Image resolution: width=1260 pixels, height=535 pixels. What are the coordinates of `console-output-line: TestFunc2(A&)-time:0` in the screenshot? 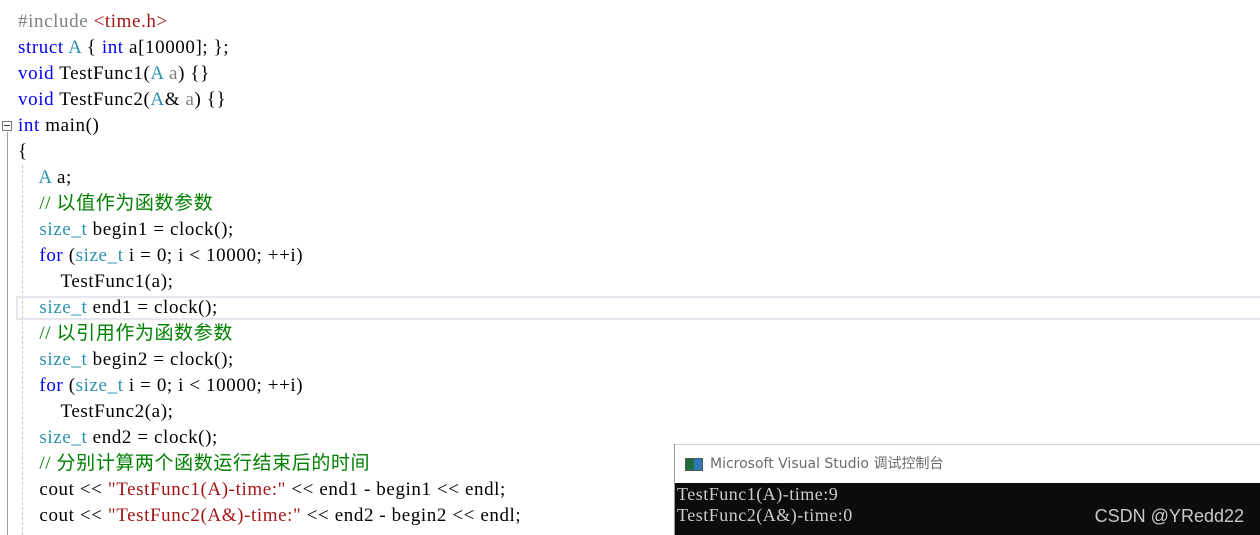 It's located at (765, 515).